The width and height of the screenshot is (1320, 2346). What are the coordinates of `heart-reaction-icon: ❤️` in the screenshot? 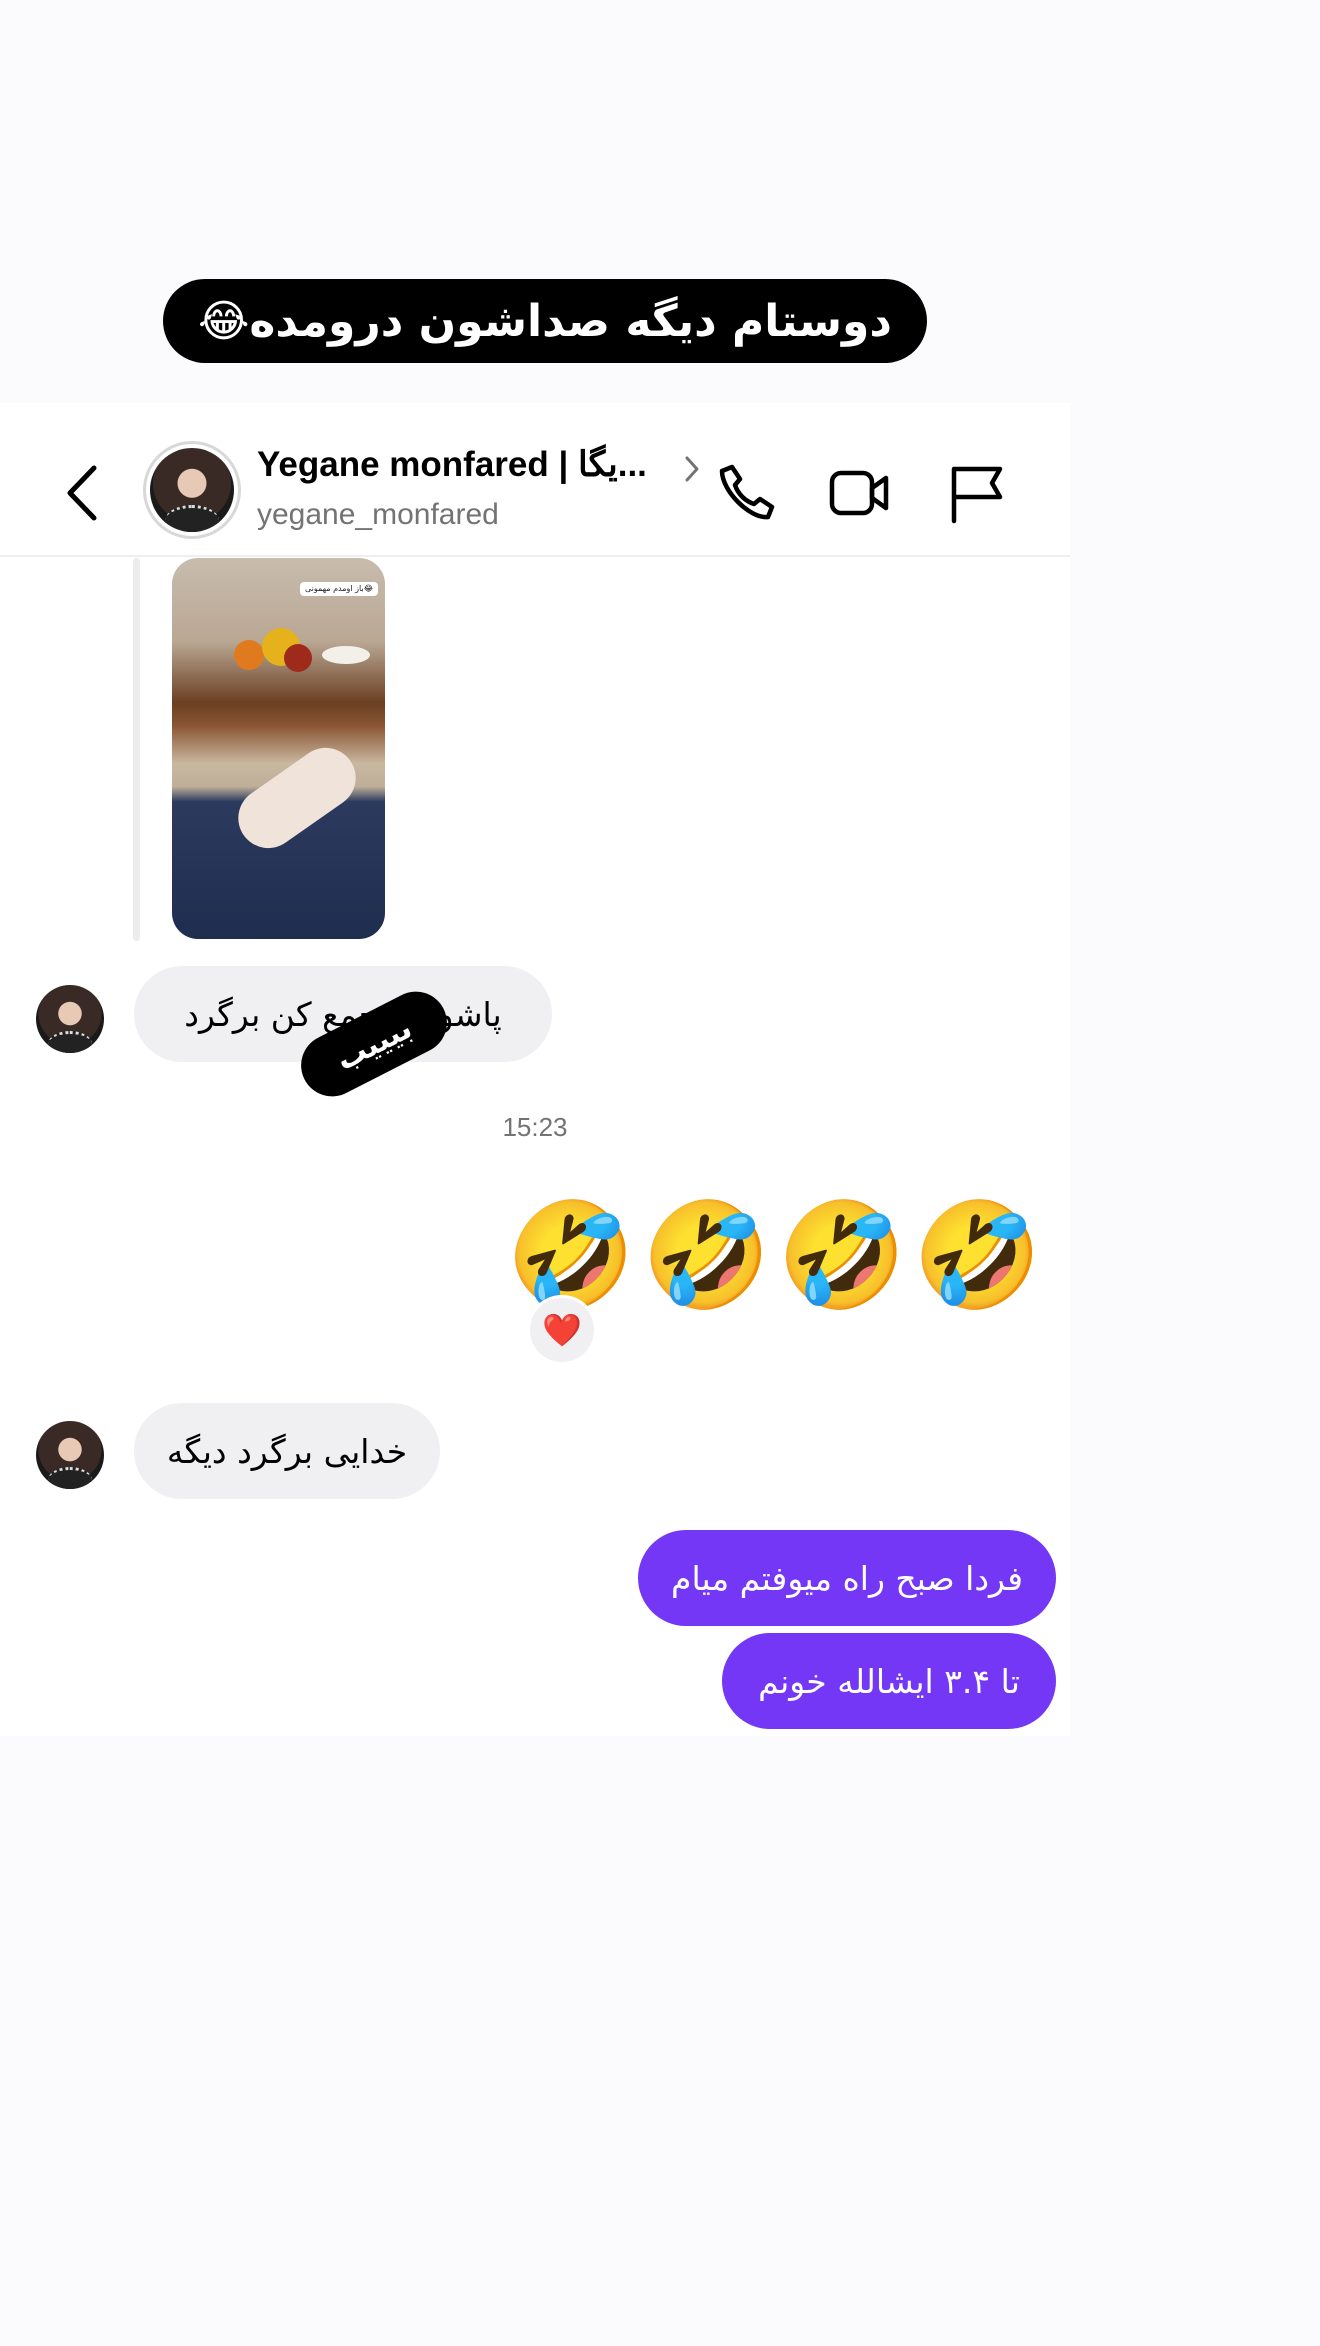 It's located at (562, 1330).